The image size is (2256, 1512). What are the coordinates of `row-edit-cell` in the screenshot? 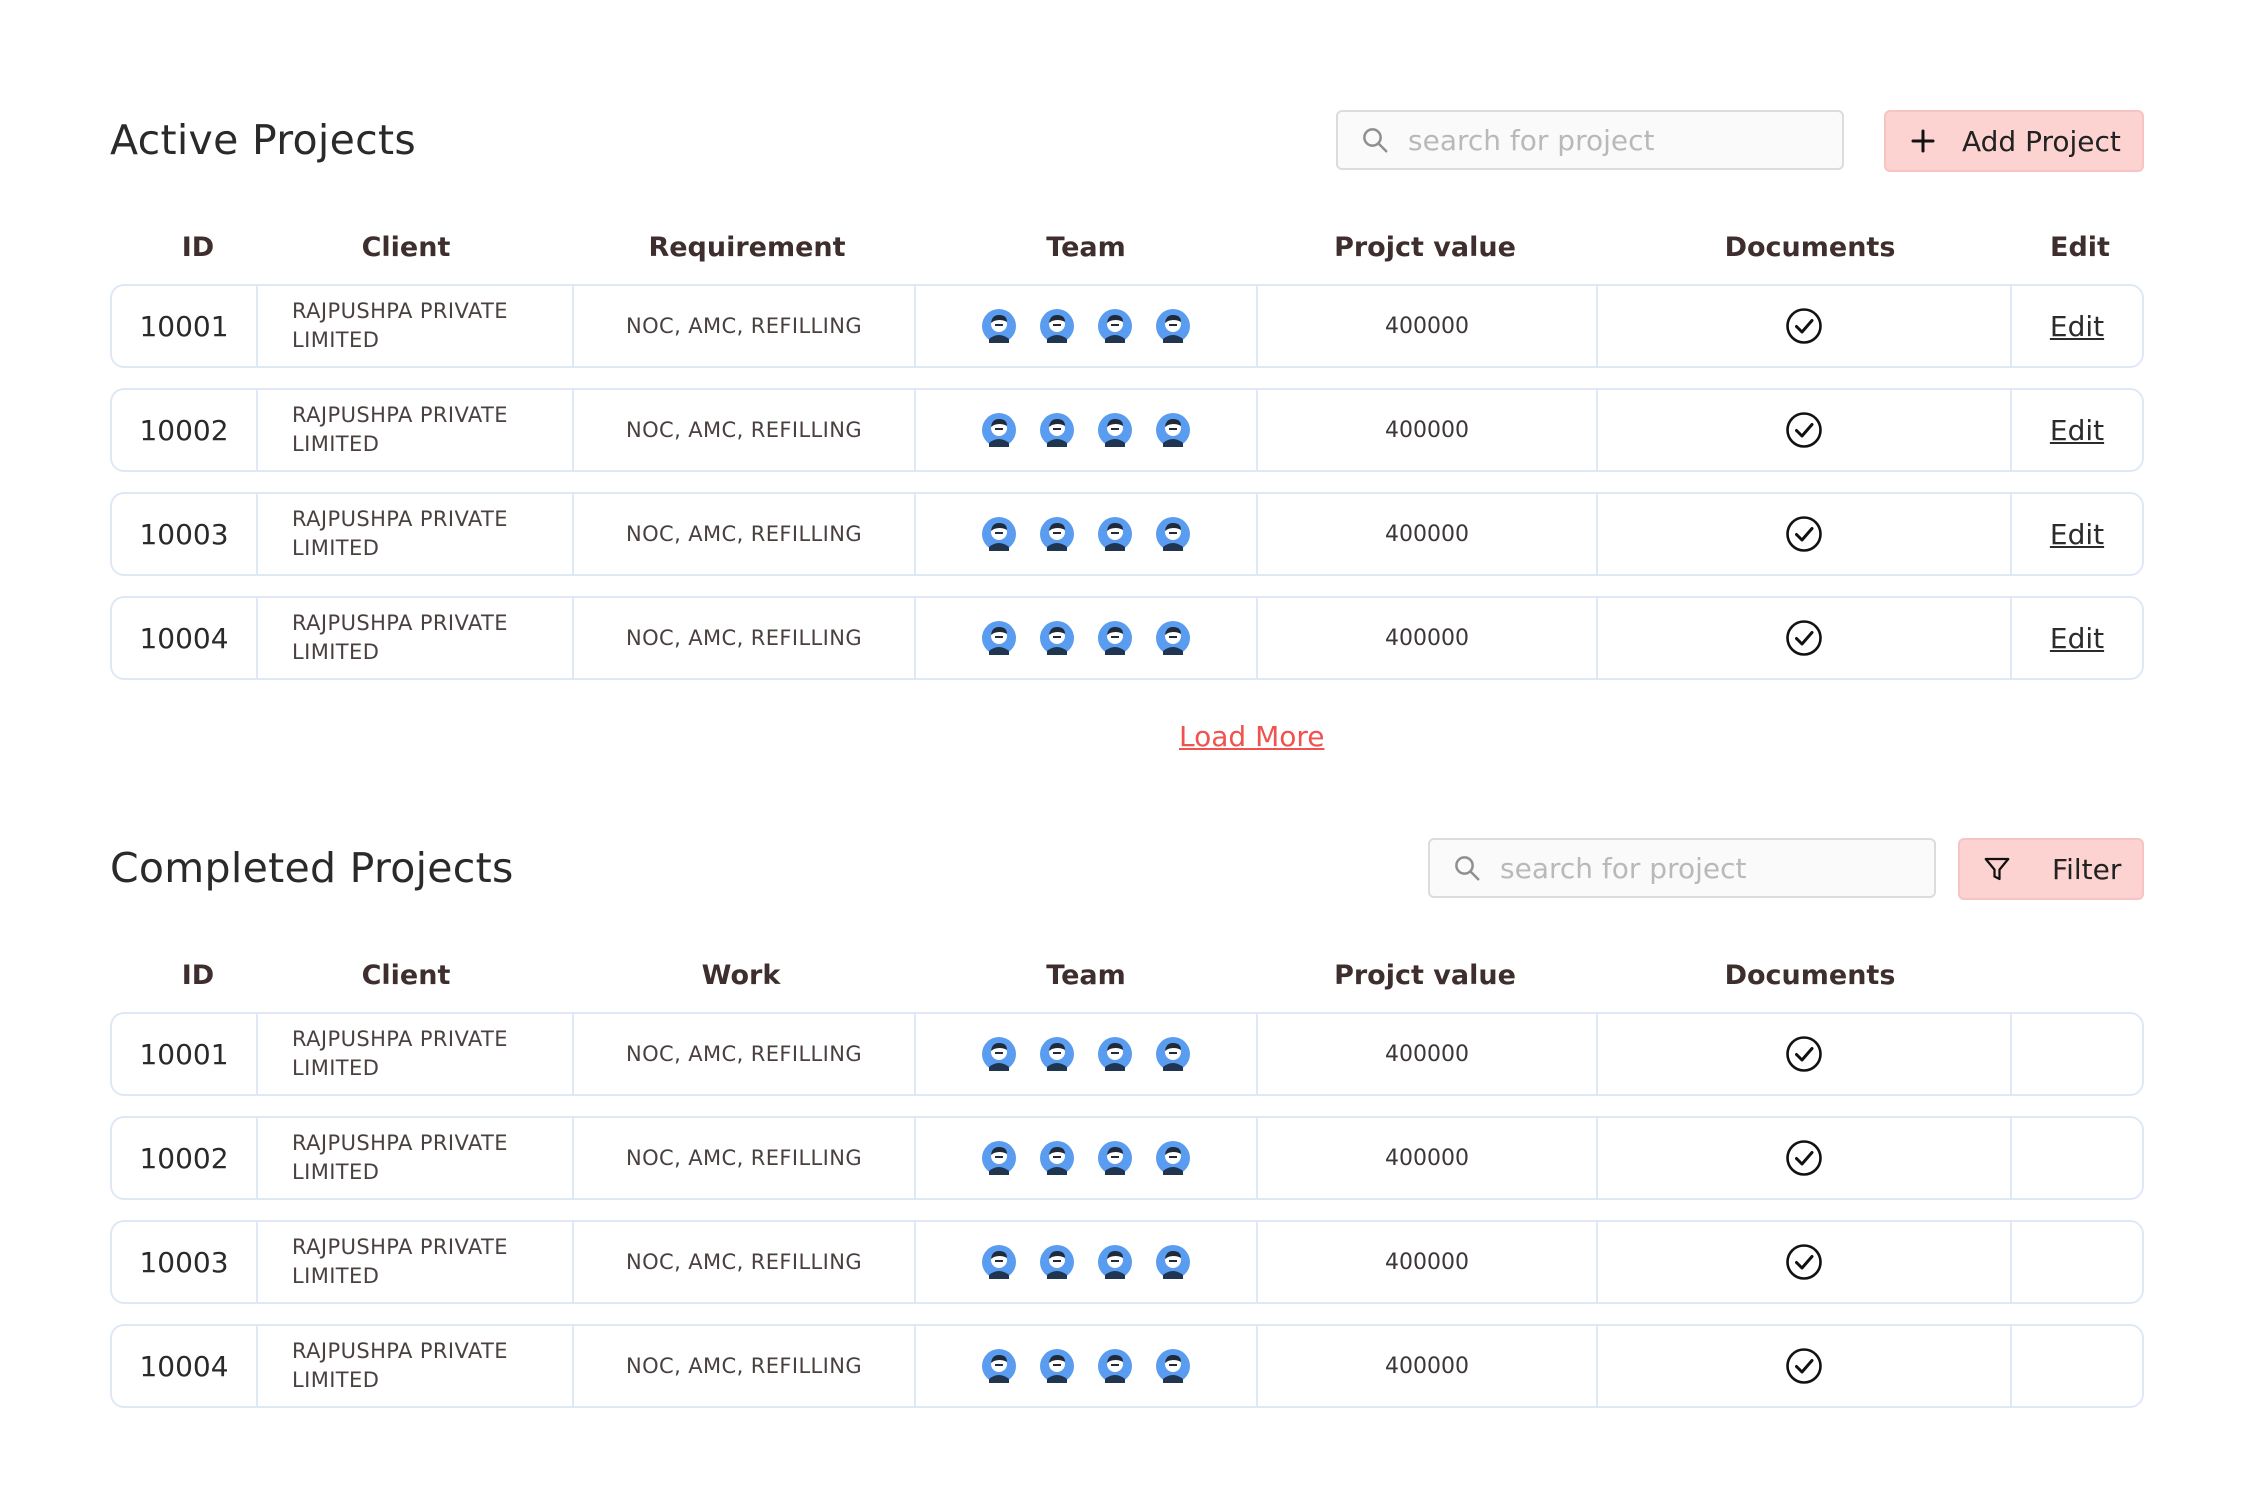 It's located at (2077, 1158).